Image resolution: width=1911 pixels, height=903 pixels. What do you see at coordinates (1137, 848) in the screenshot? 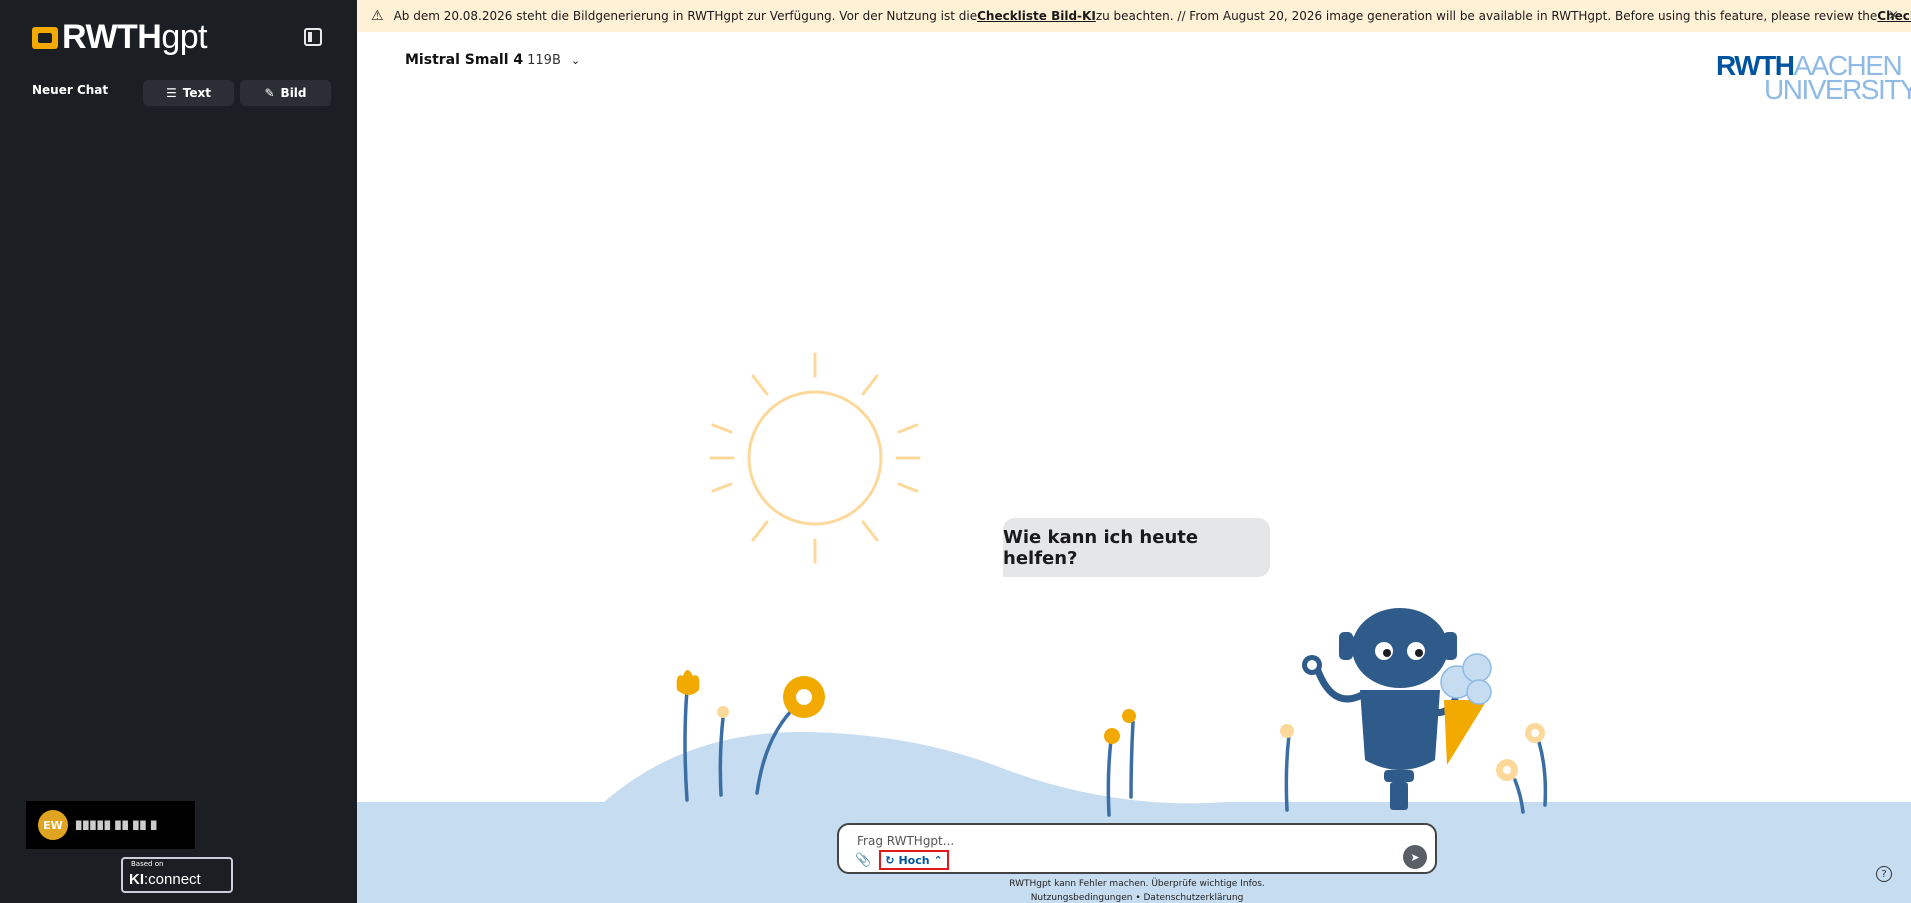
I see `chat-input-box: Frag RWTHgpt... 📎 ↻ Hoch ⌃ ➤` at bounding box center [1137, 848].